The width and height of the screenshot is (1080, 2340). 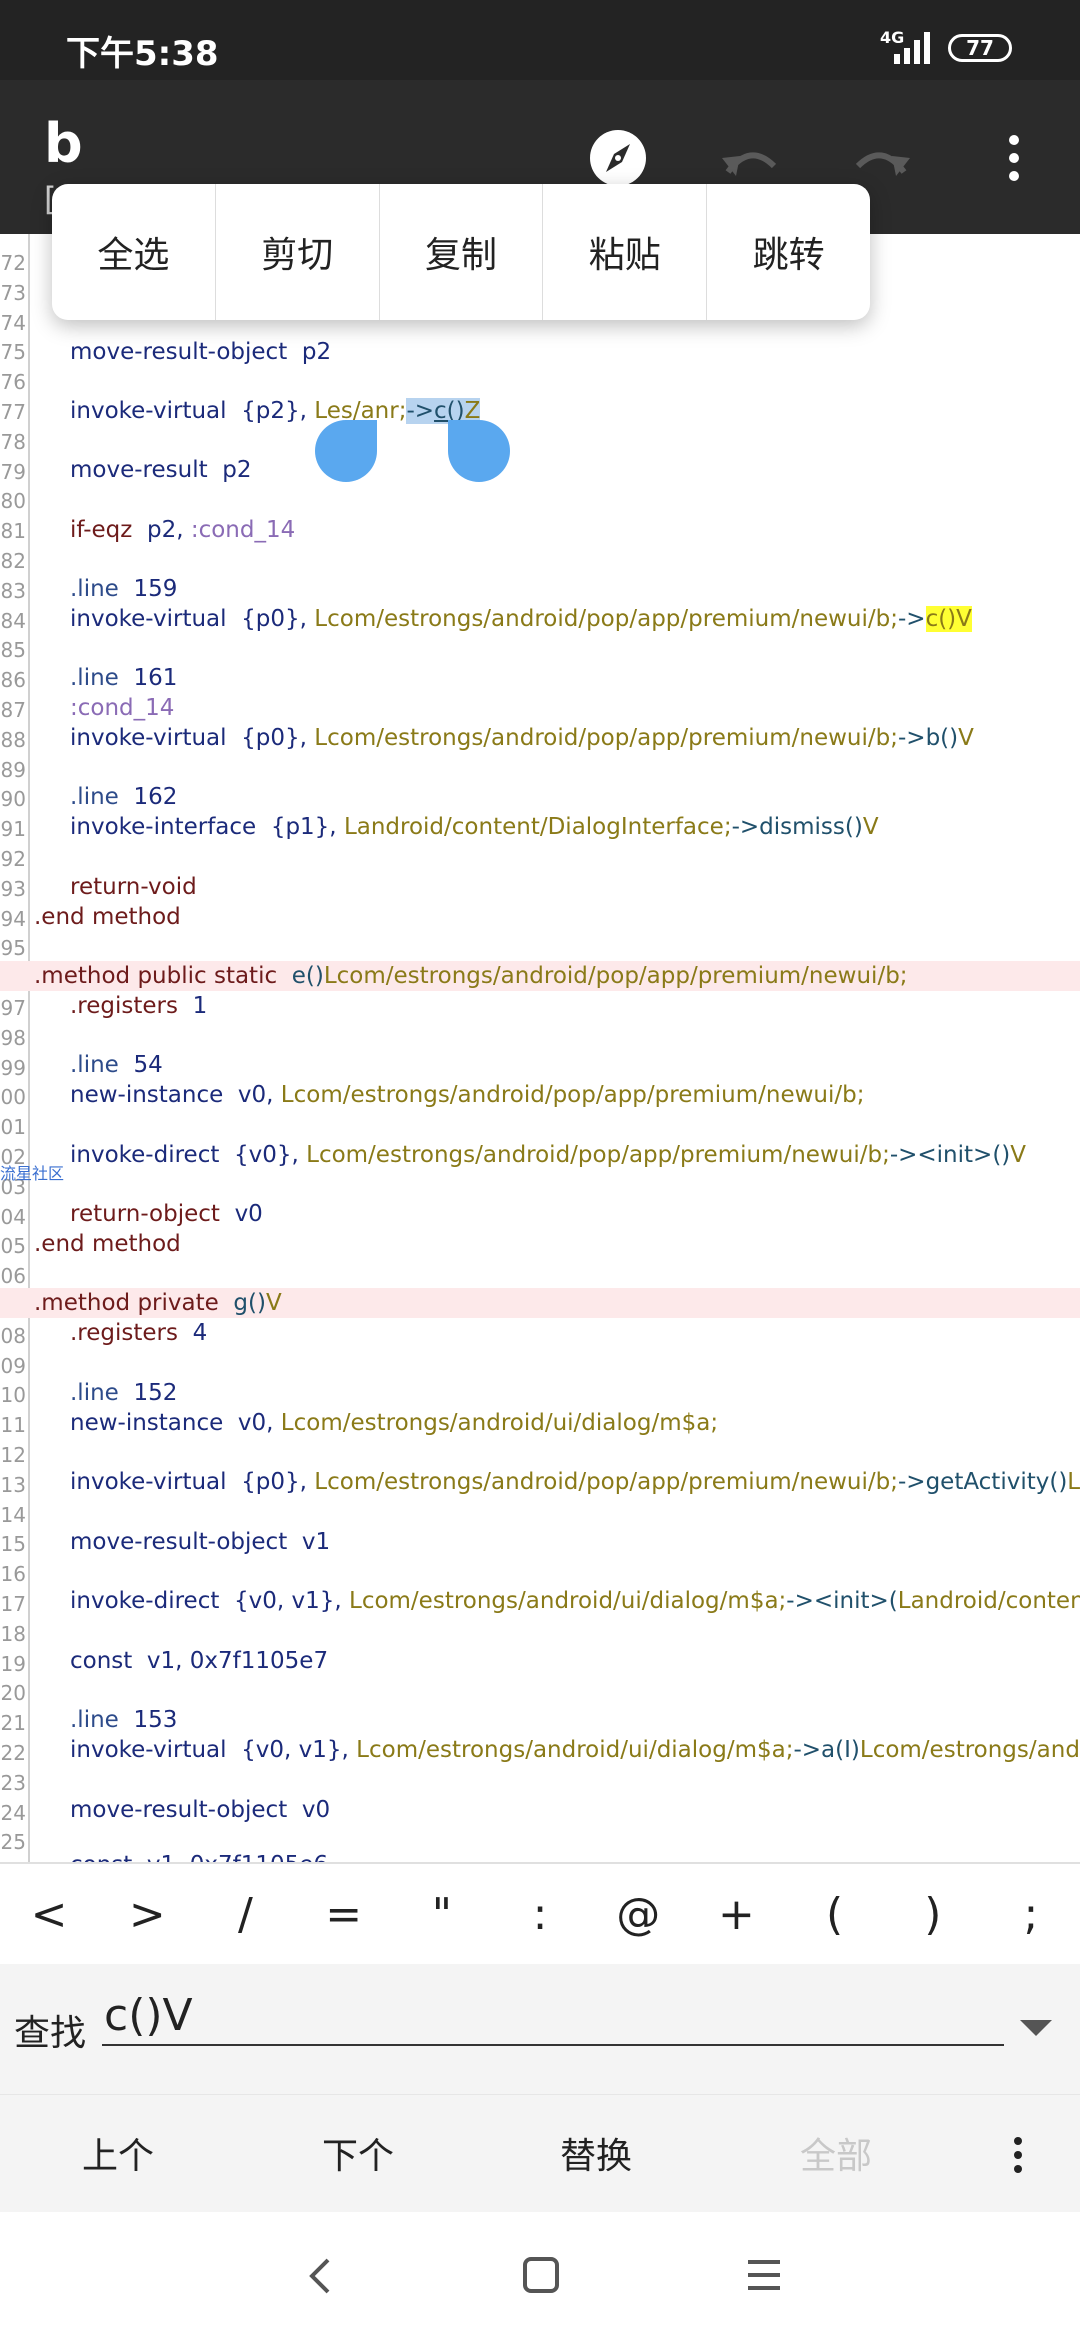 What do you see at coordinates (139, 1333) in the screenshot?
I see `code-line-108: .registers 4` at bounding box center [139, 1333].